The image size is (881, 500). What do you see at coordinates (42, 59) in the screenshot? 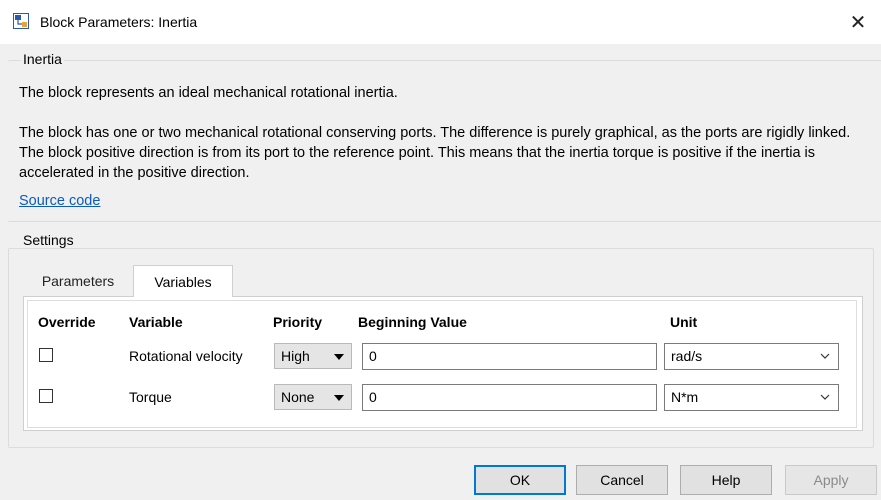
I see `description-group-label: Inertia` at bounding box center [42, 59].